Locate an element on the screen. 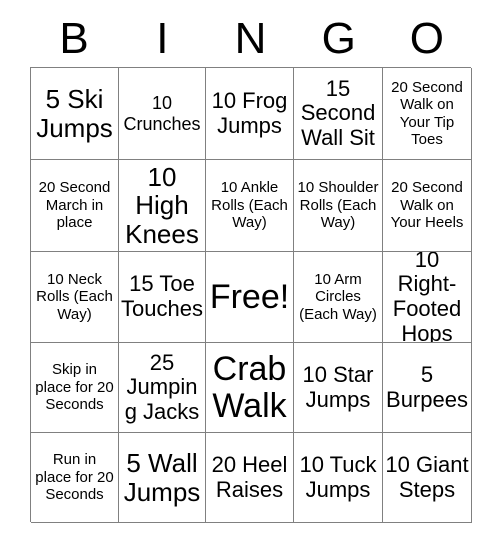 This screenshot has width=500, height=544. bingo-square-label: 5 Wall Jumps is located at coordinates (162, 477).